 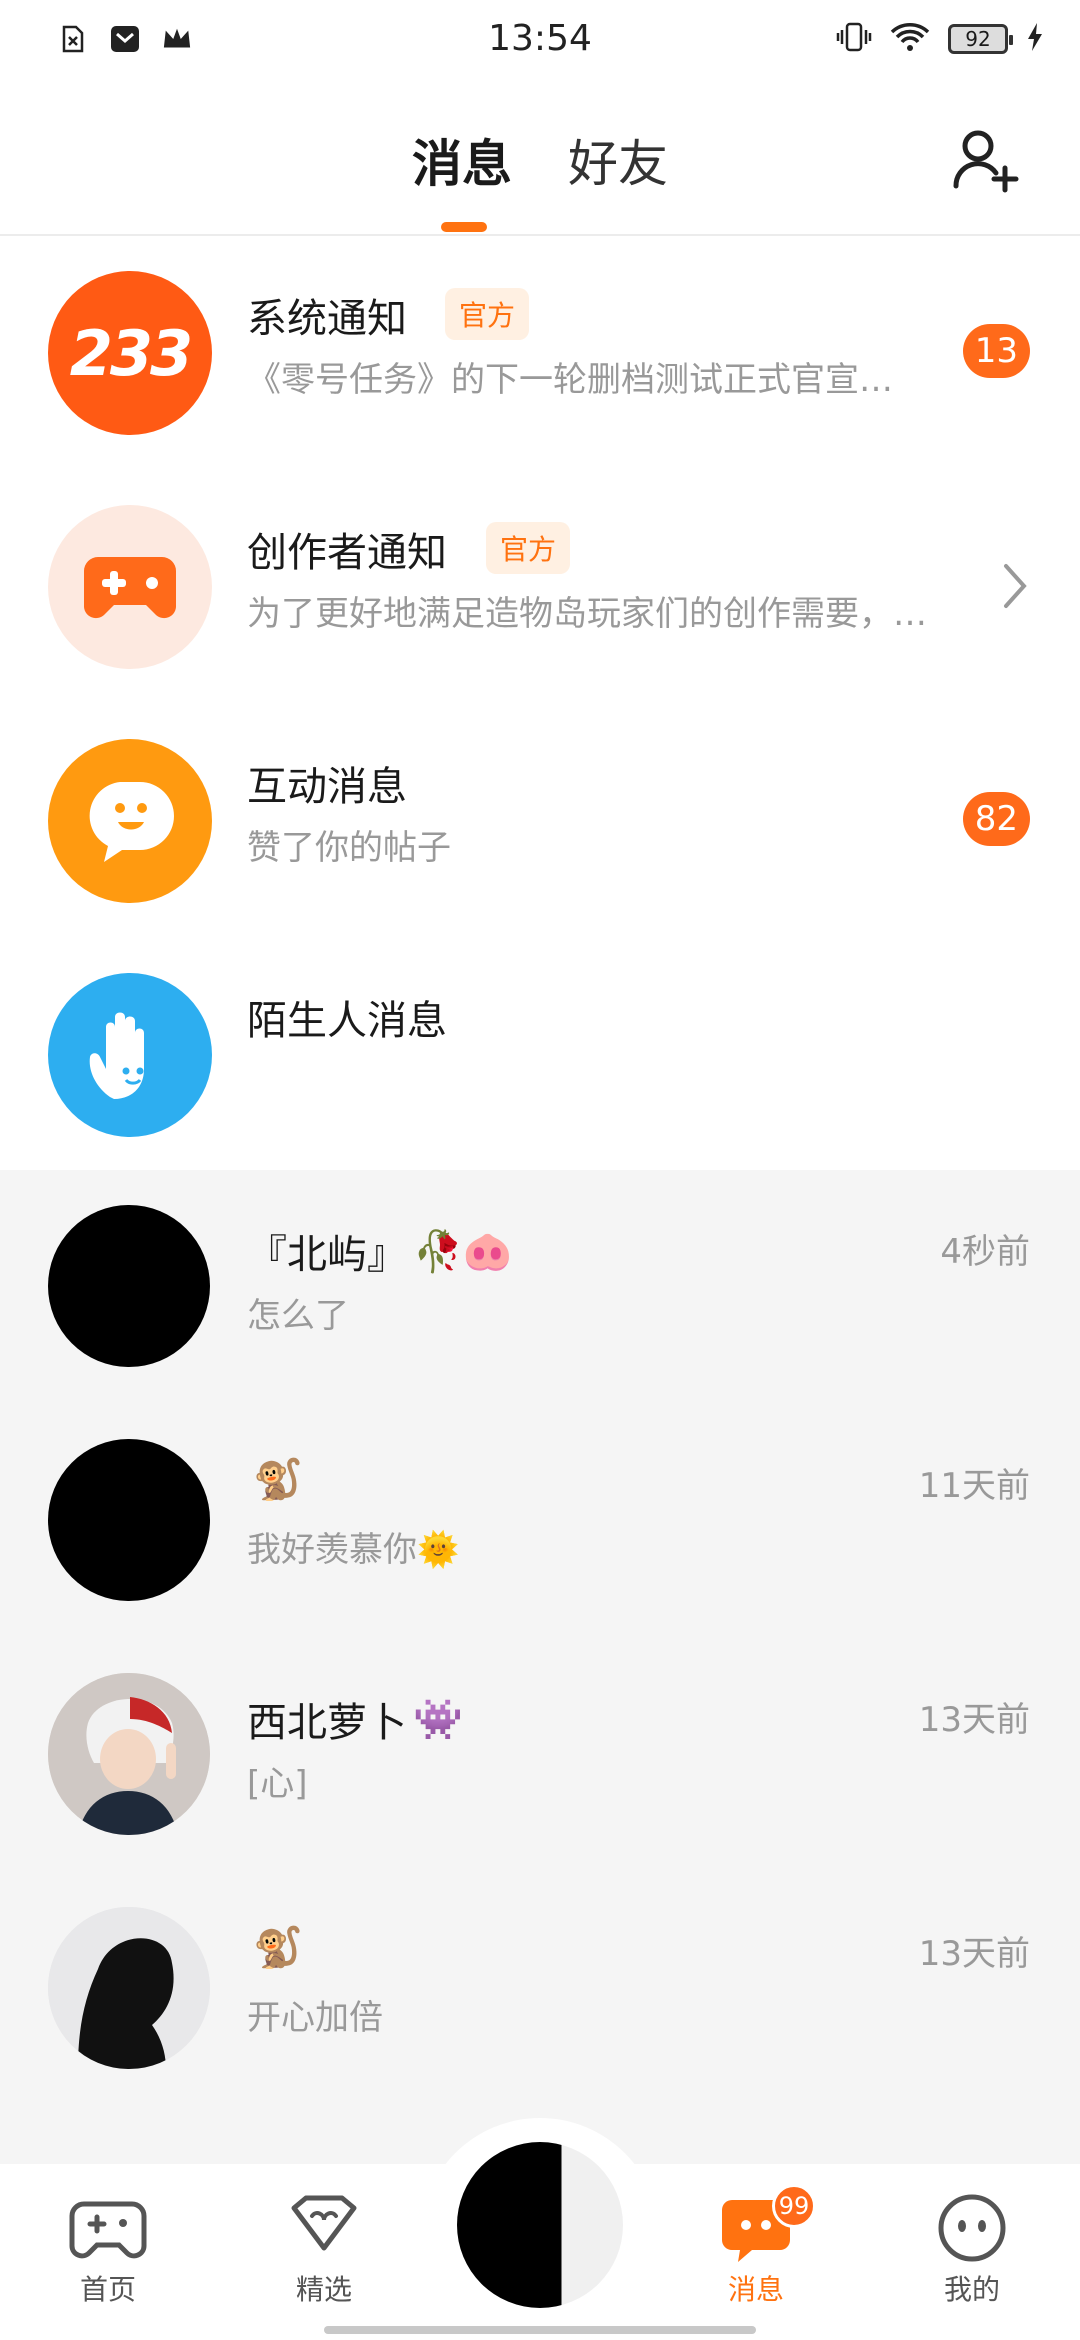 What do you see at coordinates (540, 2330) in the screenshot?
I see `home-indicator` at bounding box center [540, 2330].